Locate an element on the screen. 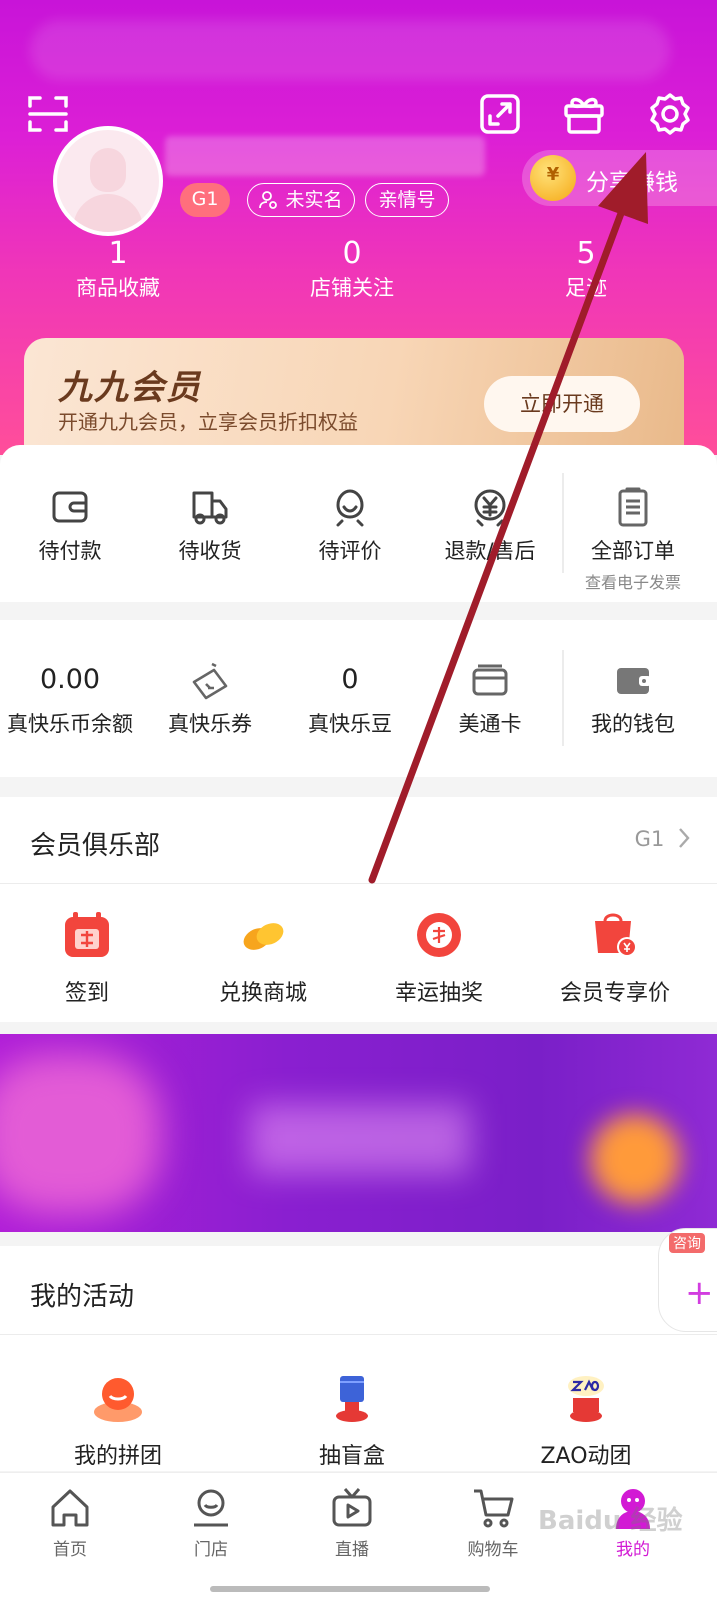 This screenshot has width=717, height=1600. person-icon is located at coordinates (268, 200).